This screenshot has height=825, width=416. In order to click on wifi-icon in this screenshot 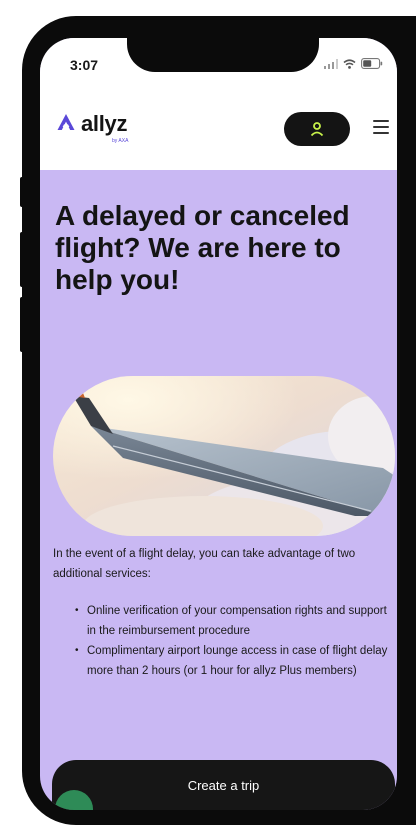, I will do `click(349, 63)`.